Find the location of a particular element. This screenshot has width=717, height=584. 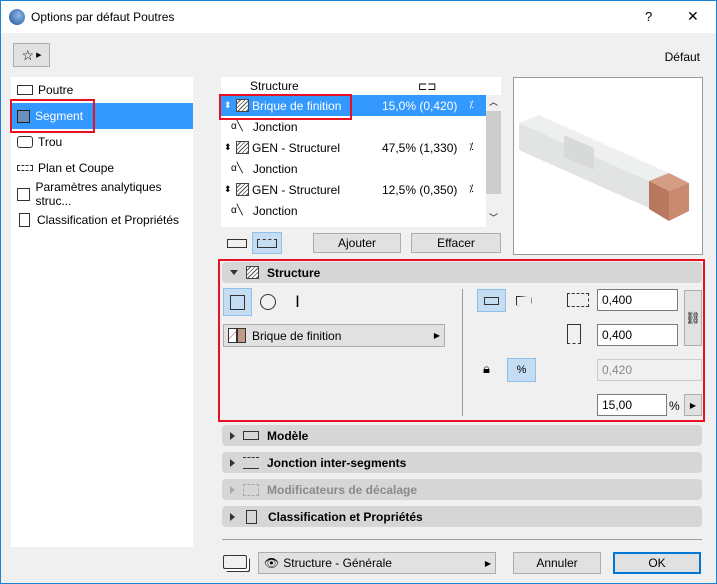

percent-input is located at coordinates (632, 405).